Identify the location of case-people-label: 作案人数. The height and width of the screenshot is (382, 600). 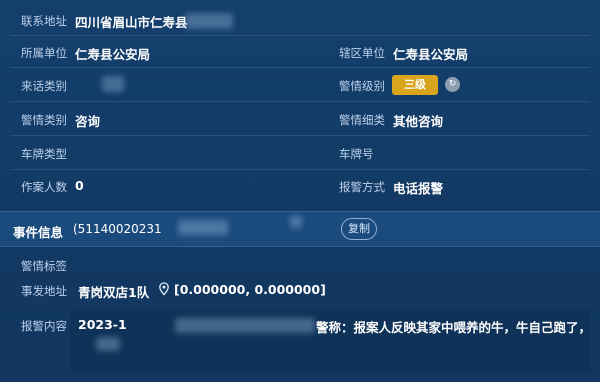
(44, 187).